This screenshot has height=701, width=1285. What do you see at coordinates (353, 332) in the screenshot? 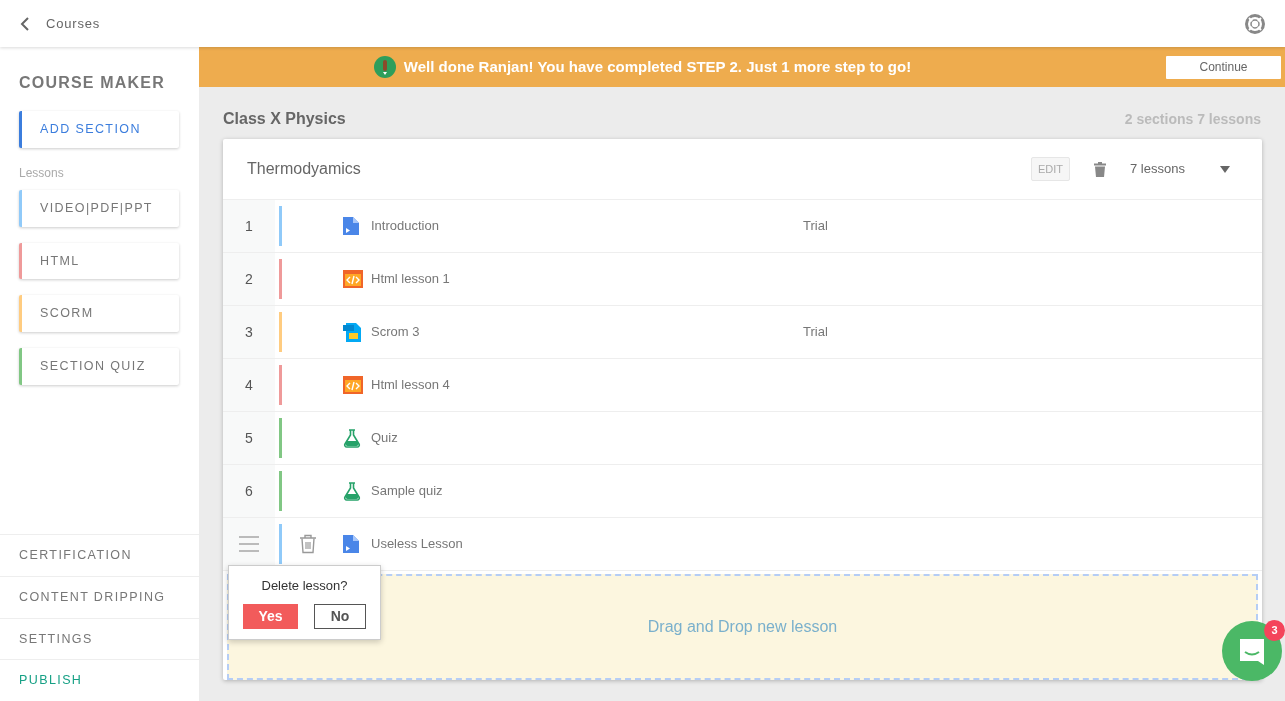
I see `archive-file-icon` at bounding box center [353, 332].